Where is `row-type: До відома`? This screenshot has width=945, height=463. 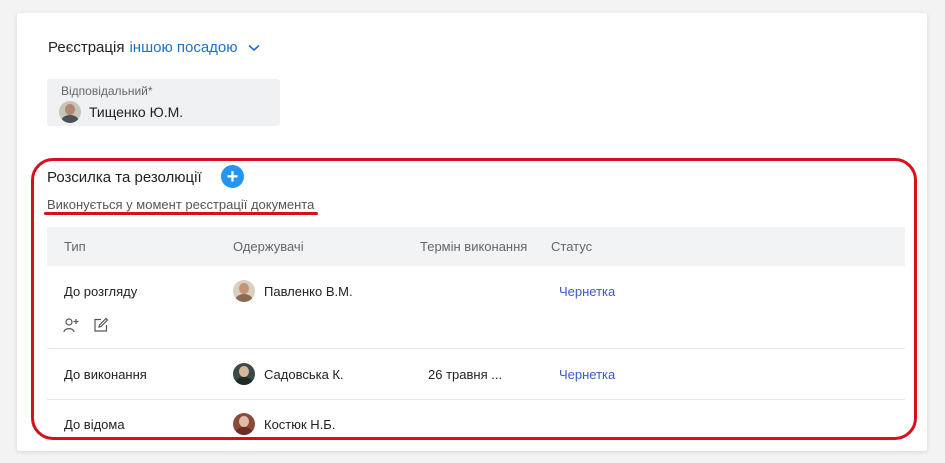
row-type: До відома is located at coordinates (94, 424).